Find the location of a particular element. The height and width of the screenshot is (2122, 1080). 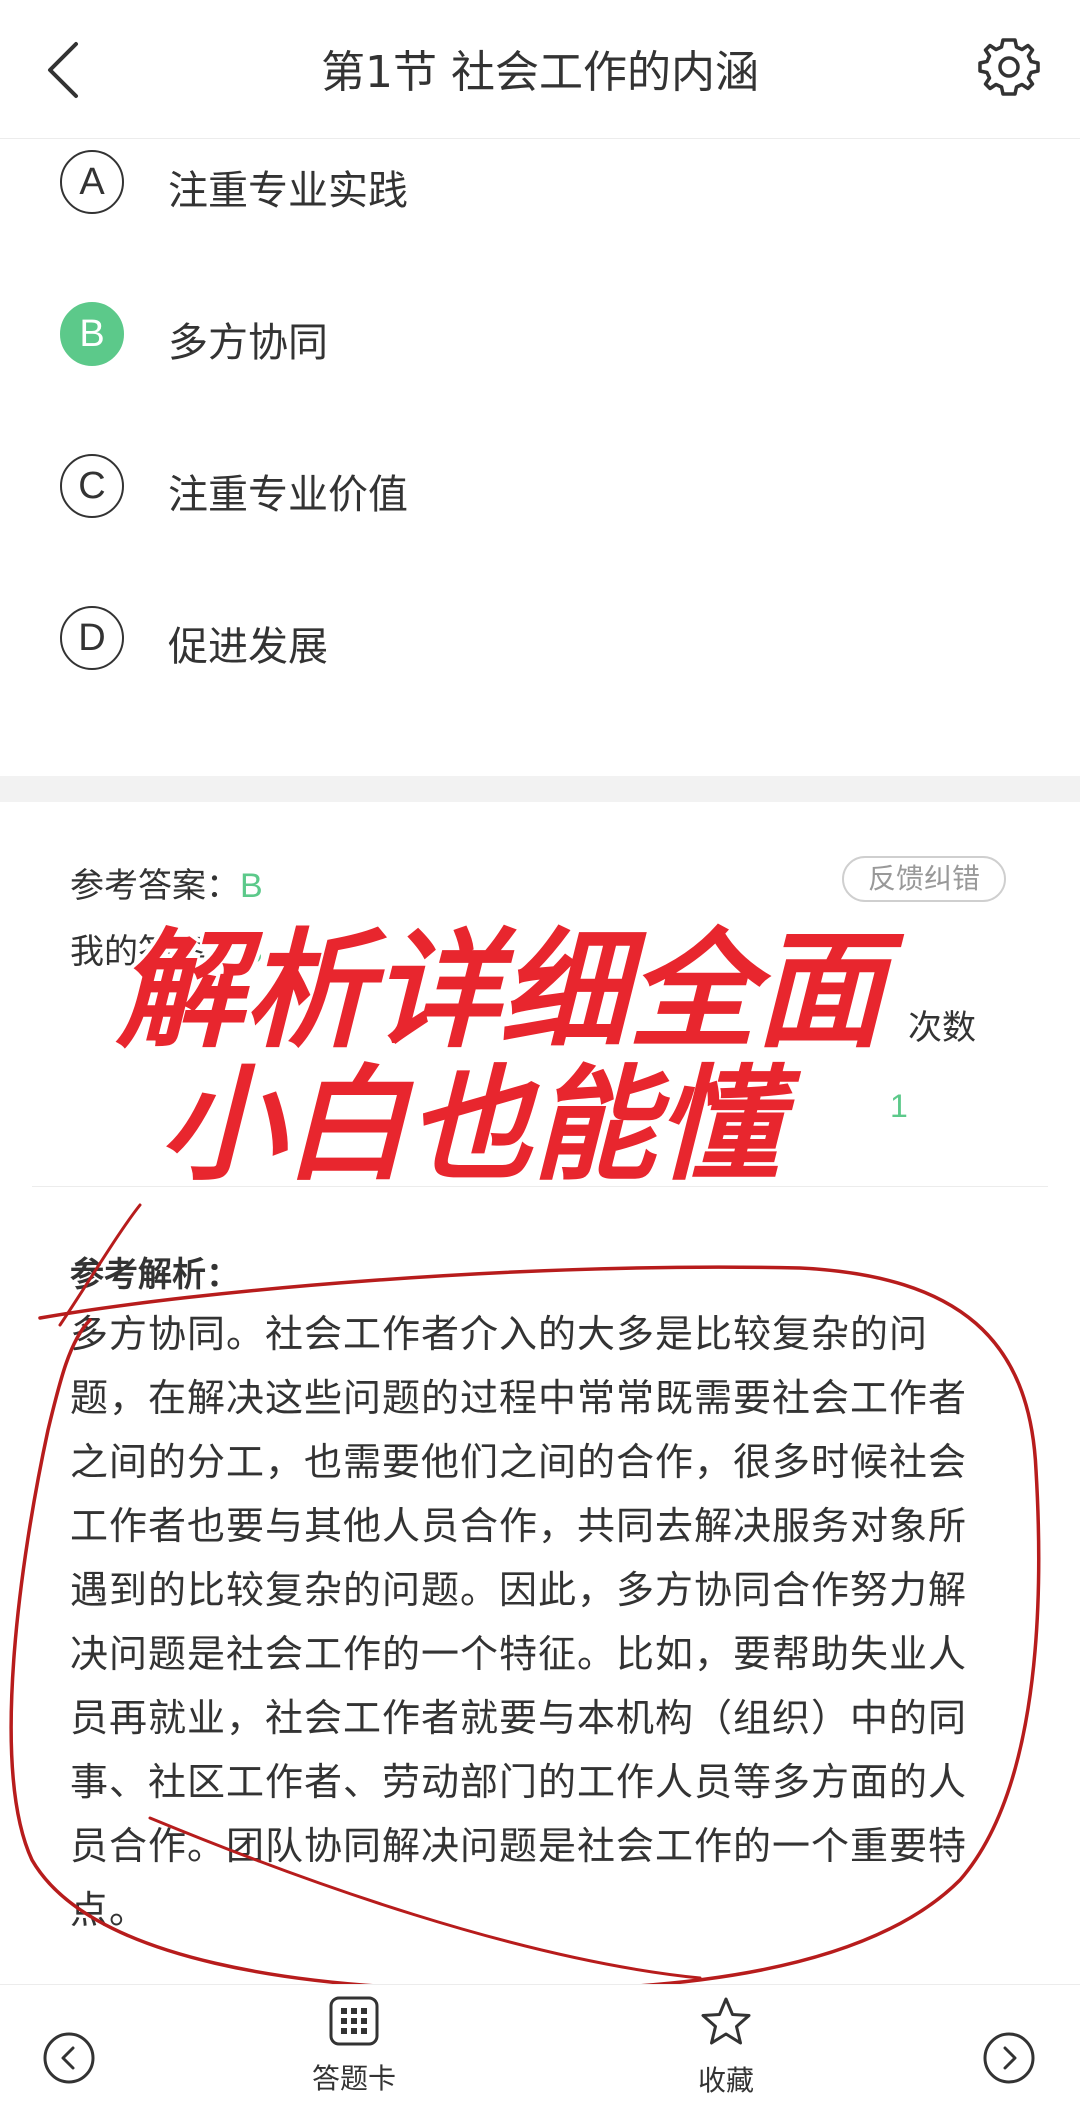

next-question-icon is located at coordinates (1009, 2058).